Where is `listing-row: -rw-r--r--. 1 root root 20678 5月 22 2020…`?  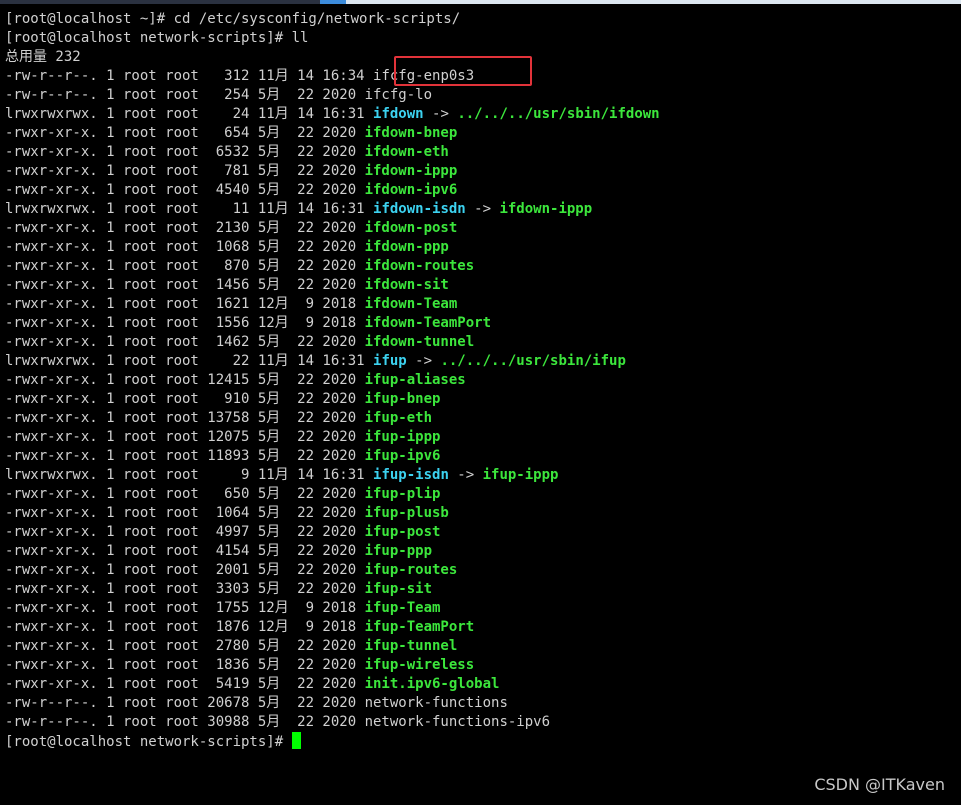 listing-row: -rw-r--r--. 1 root root 20678 5月 22 2020… is located at coordinates (332, 703).